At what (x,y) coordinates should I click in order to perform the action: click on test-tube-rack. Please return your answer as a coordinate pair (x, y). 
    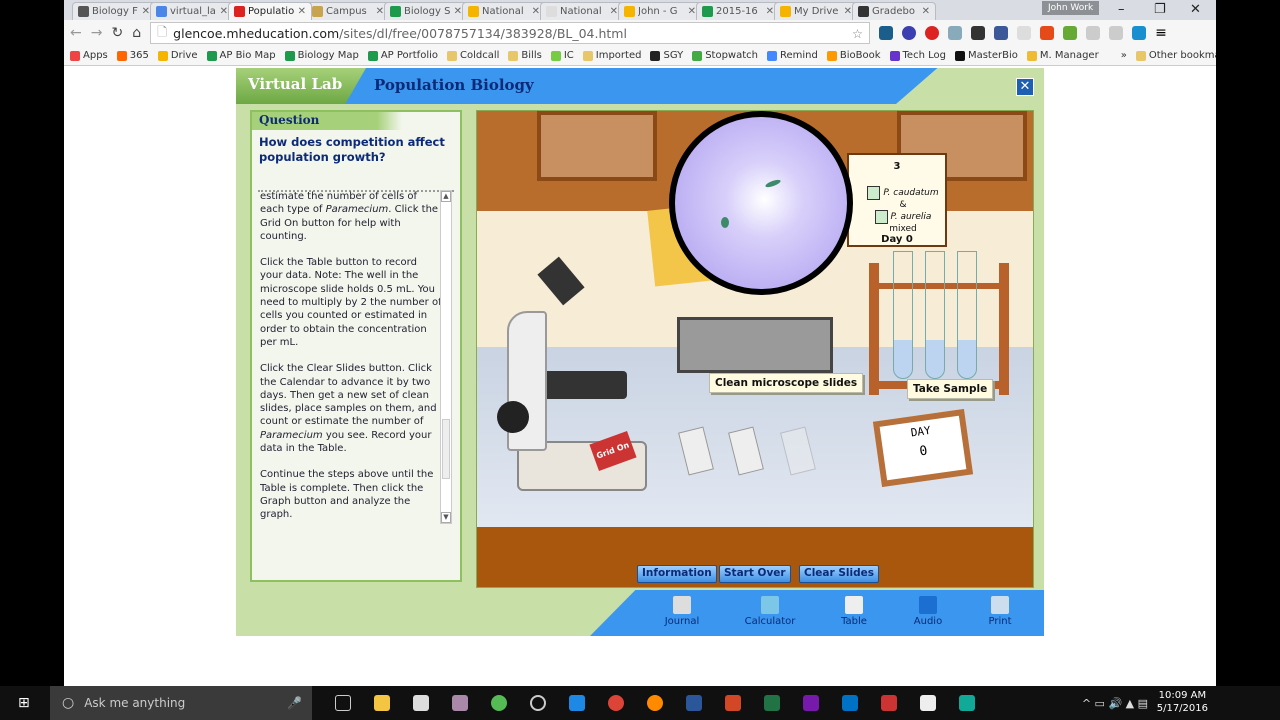
    Looking at the image, I should click on (939, 323).